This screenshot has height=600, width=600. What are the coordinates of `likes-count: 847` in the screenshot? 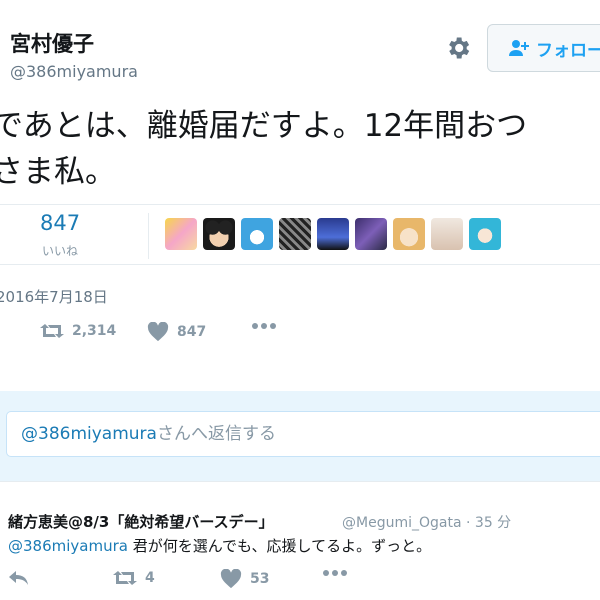 It's located at (60, 223).